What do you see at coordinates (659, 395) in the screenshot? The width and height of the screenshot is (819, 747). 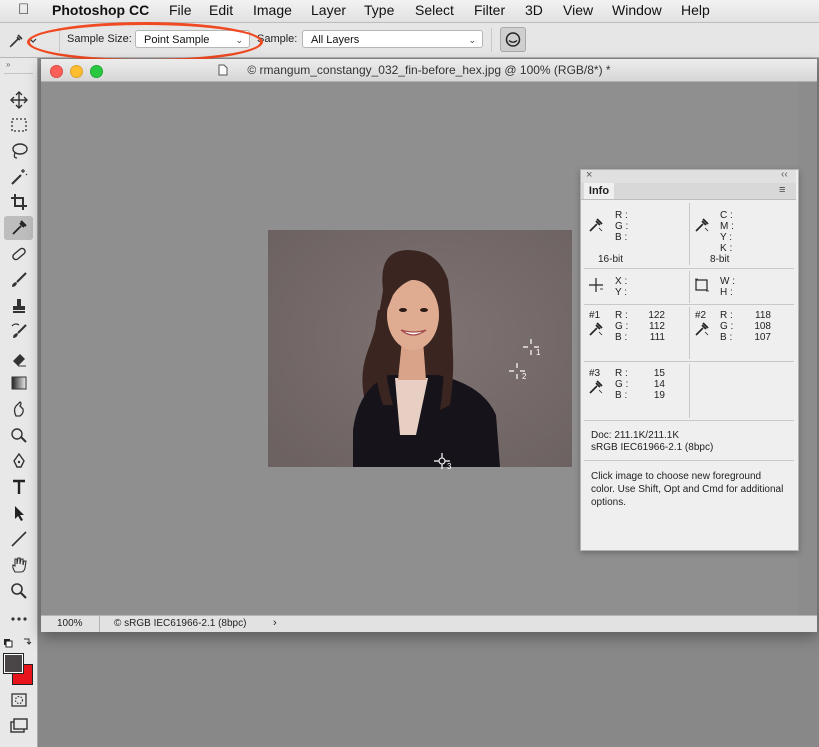 I see `sampler-3-b-value: 19` at bounding box center [659, 395].